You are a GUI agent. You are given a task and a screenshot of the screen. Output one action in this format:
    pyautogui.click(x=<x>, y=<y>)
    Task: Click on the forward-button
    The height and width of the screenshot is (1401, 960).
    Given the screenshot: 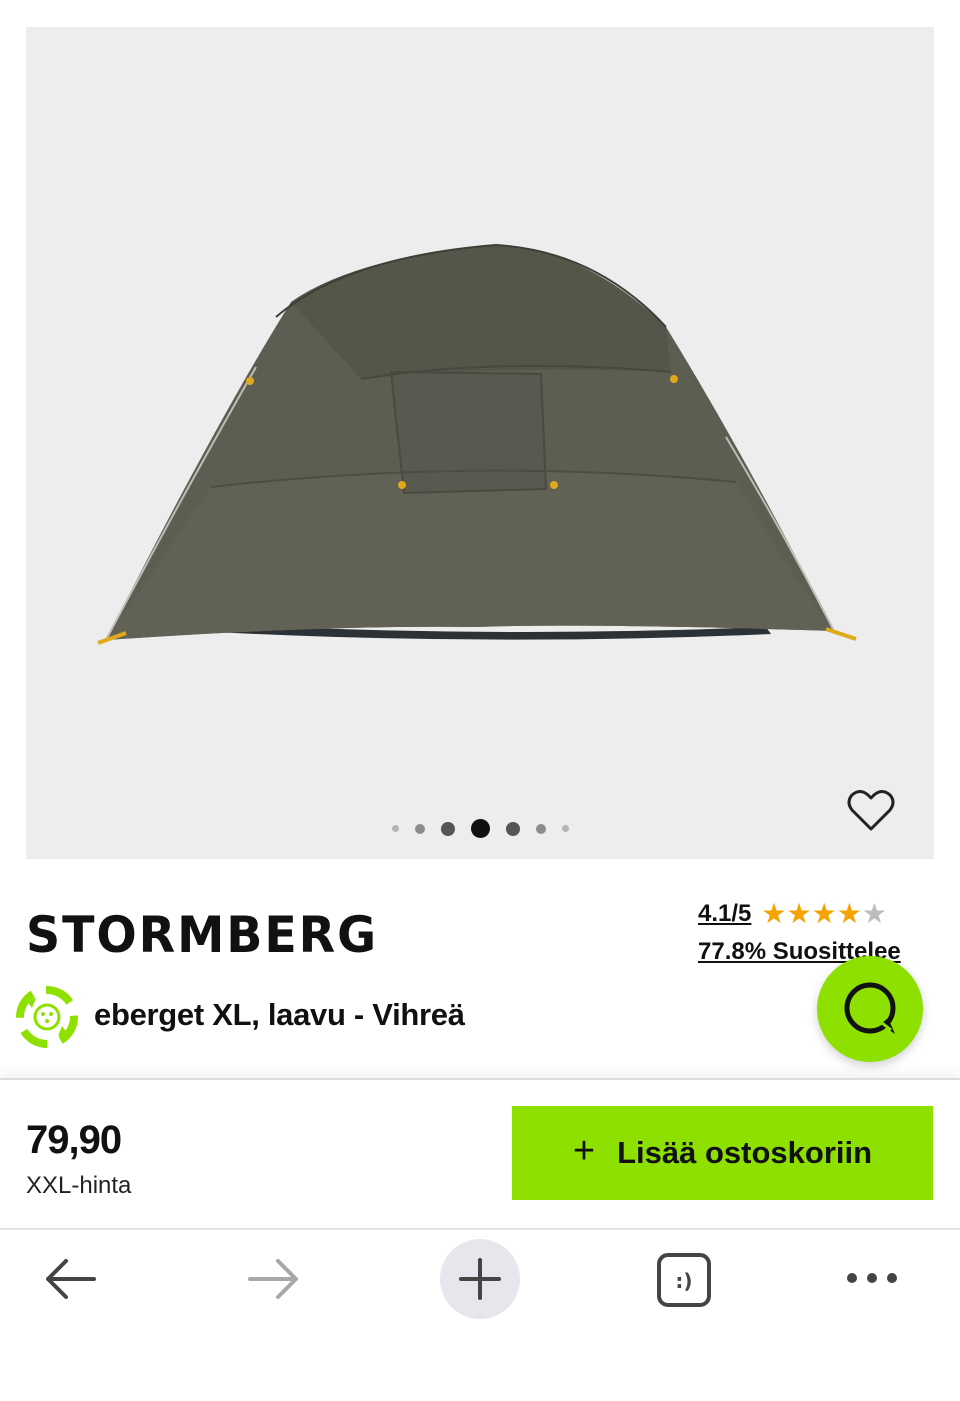 What is the action you would take?
    pyautogui.click(x=274, y=1281)
    